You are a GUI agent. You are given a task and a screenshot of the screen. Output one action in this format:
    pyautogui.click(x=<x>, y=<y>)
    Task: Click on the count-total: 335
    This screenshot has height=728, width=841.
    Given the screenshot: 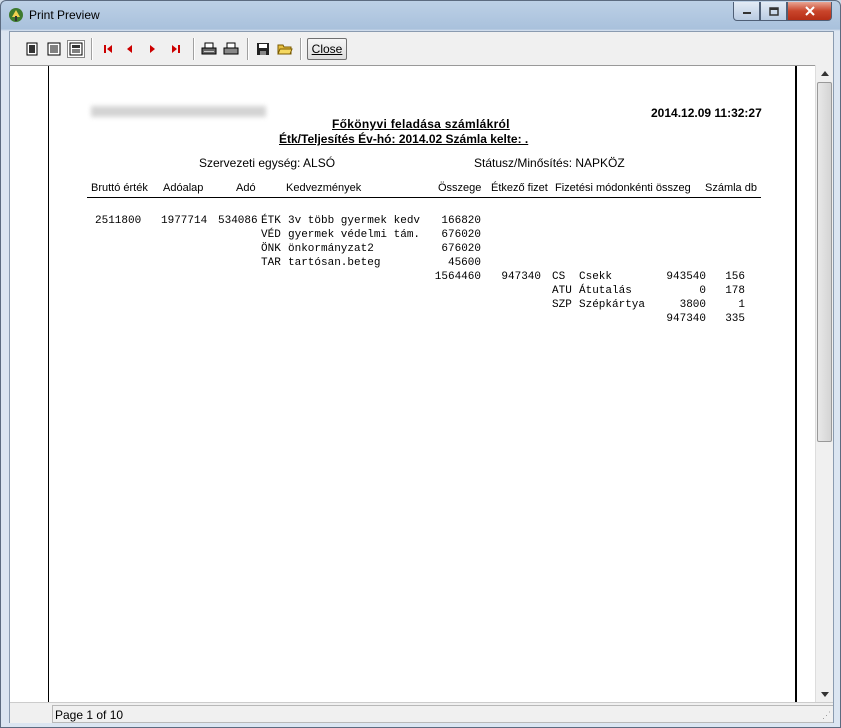 What is the action you would take?
    pyautogui.click(x=735, y=319)
    